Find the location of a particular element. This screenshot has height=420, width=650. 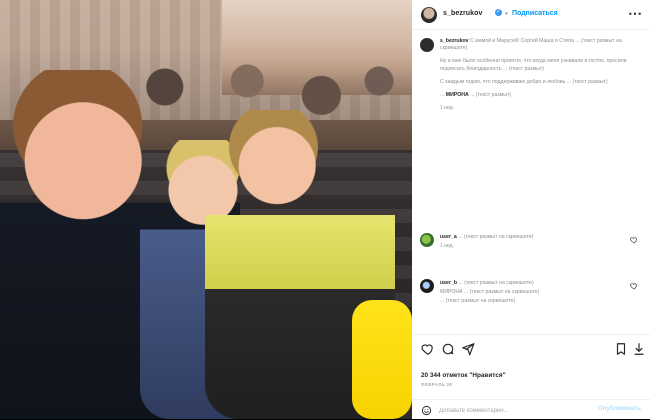

comment-meta: 1 нед. is located at coordinates (447, 246).